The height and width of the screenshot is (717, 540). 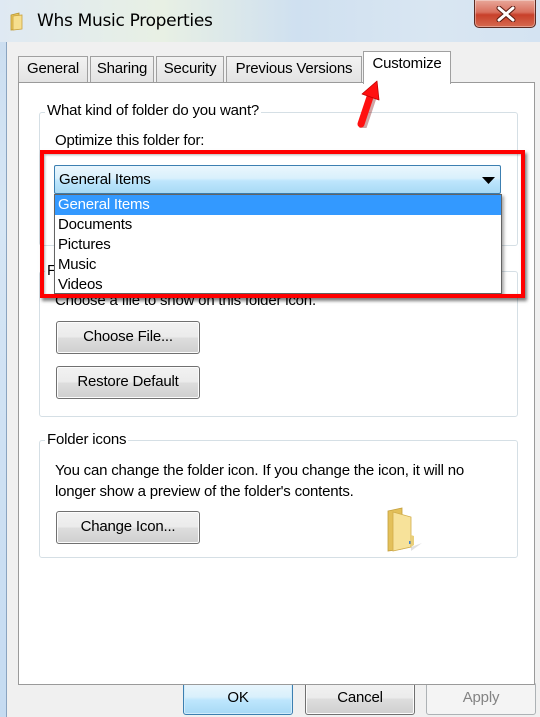 I want to click on ok-button: OK, so click(x=238, y=698).